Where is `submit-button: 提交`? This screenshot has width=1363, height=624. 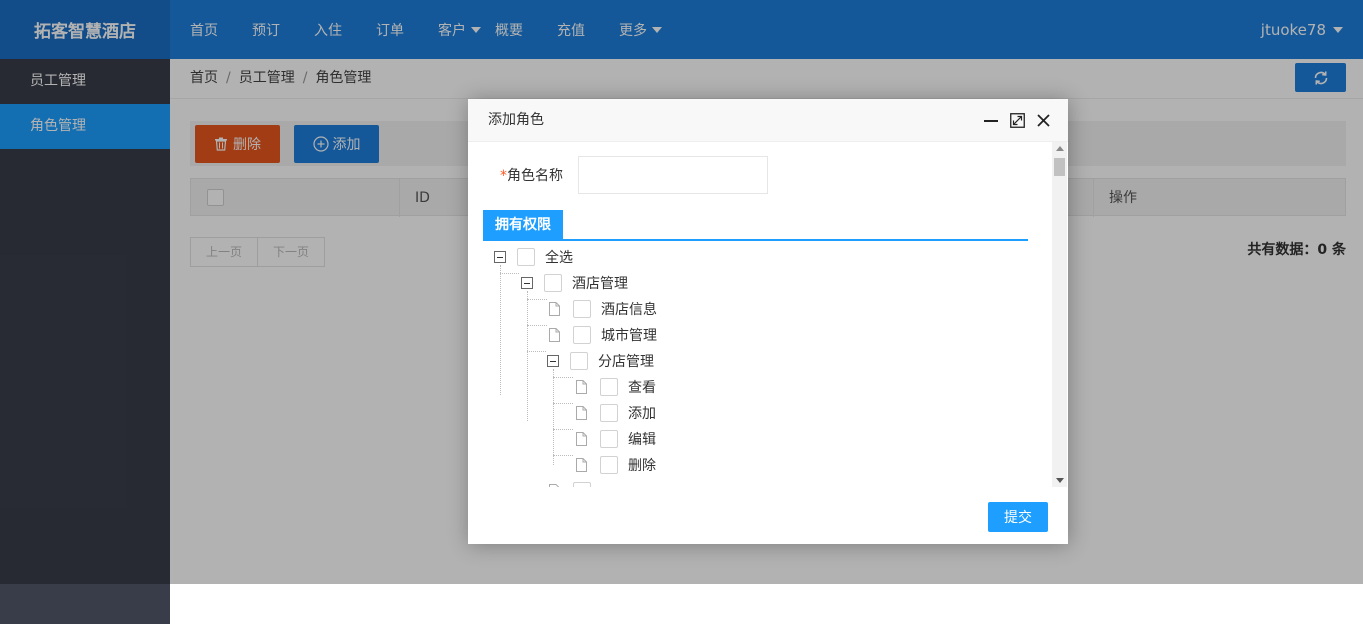 submit-button: 提交 is located at coordinates (1018, 517).